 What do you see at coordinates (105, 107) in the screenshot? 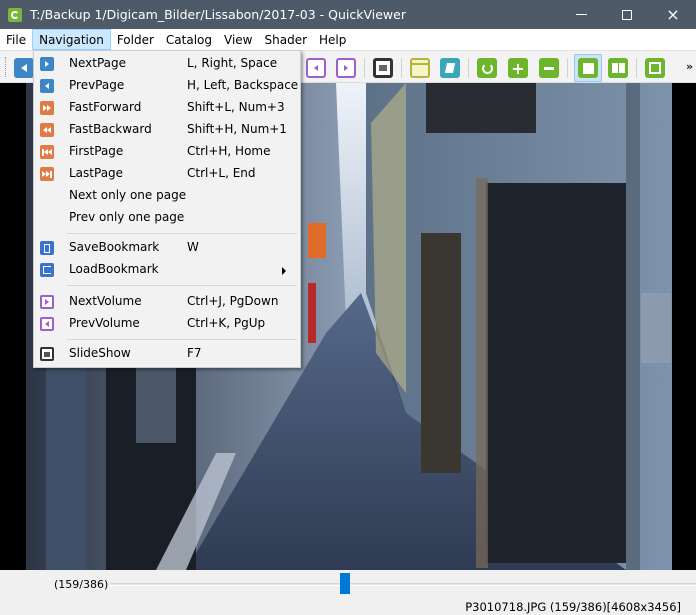
I see `menu-item-label: FastForward` at bounding box center [105, 107].